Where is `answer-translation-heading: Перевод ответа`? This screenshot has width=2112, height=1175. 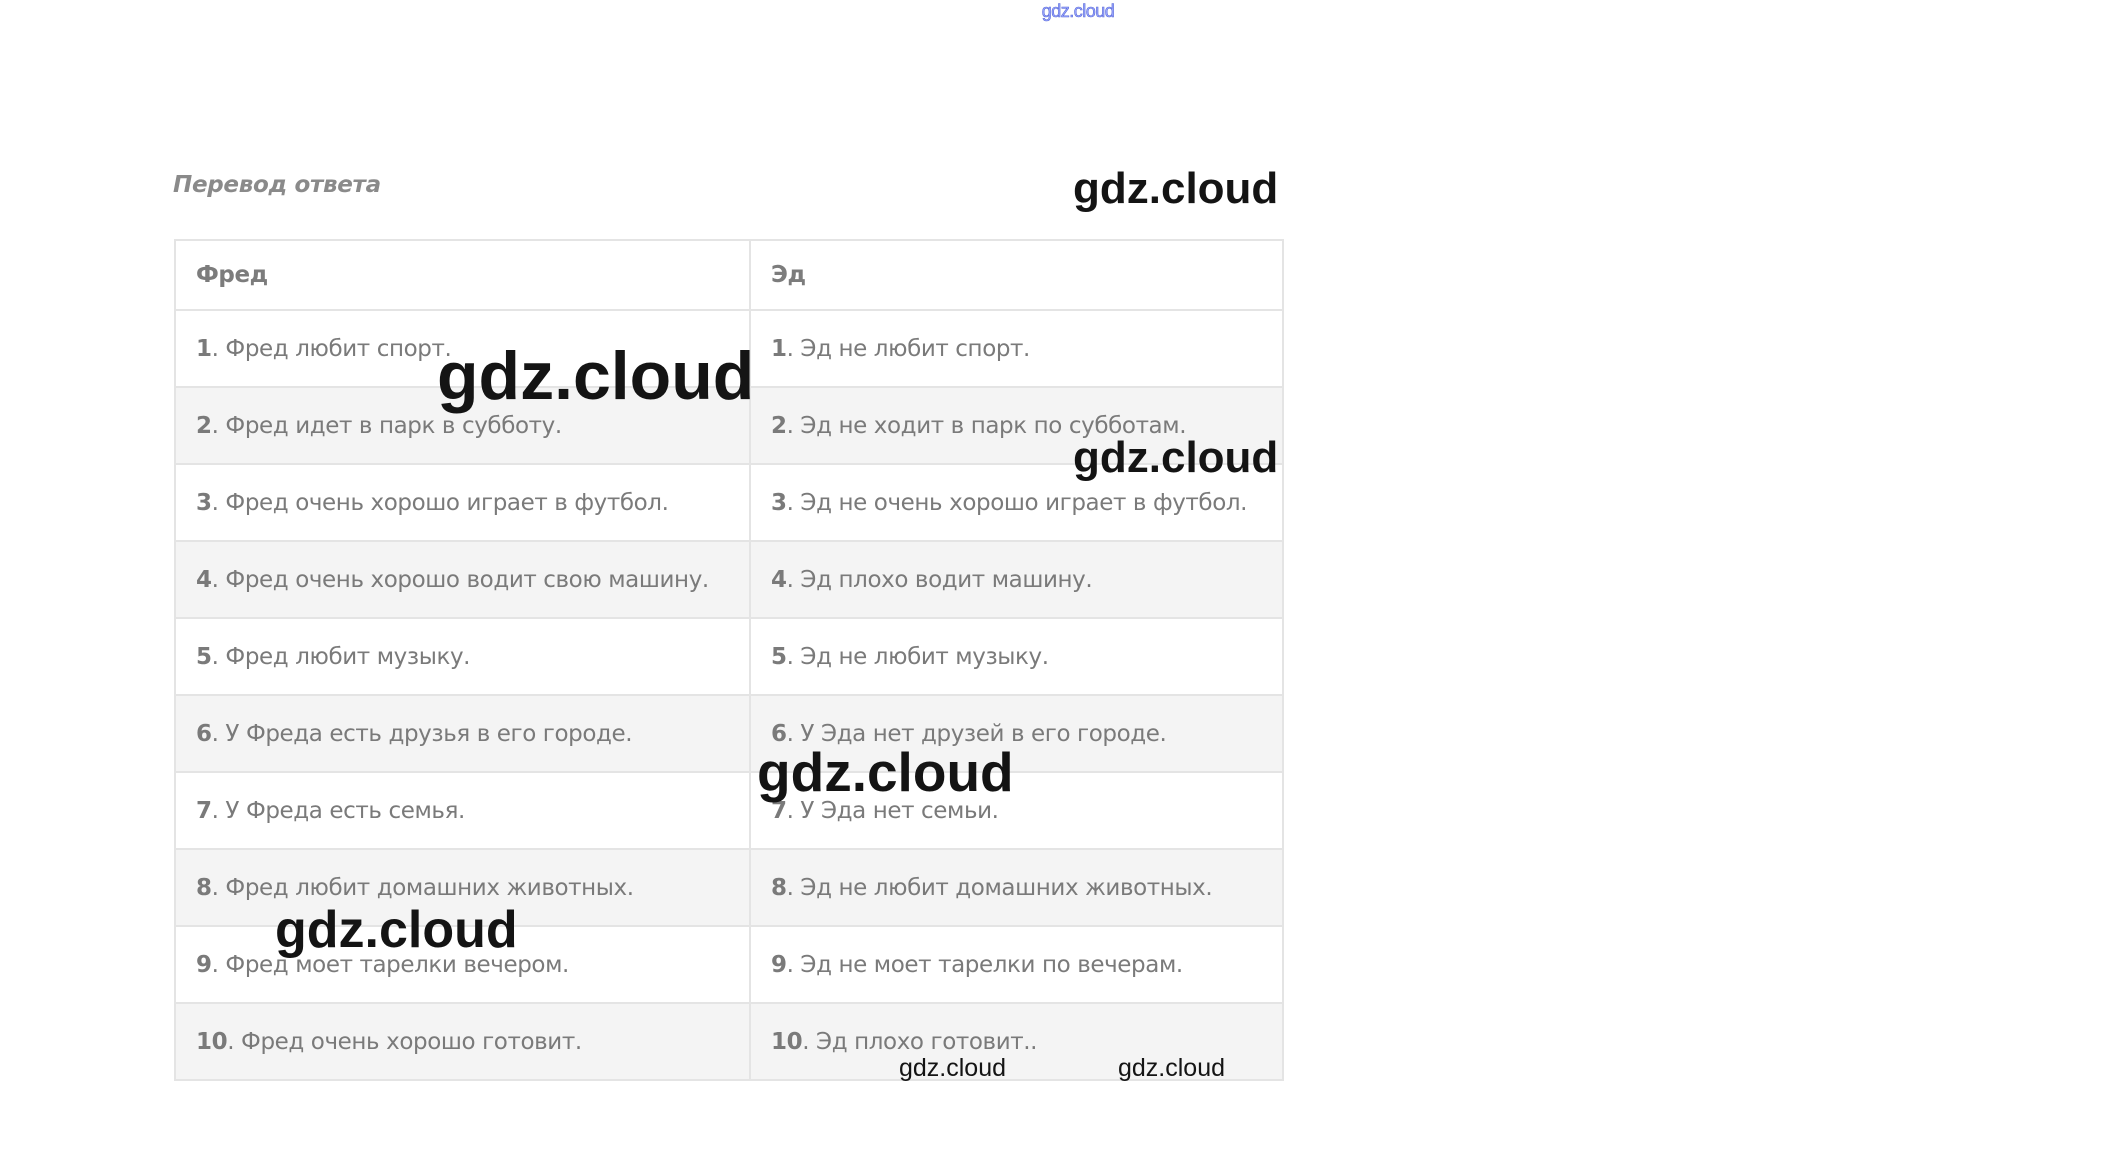
answer-translation-heading: Перевод ответа is located at coordinates (277, 185).